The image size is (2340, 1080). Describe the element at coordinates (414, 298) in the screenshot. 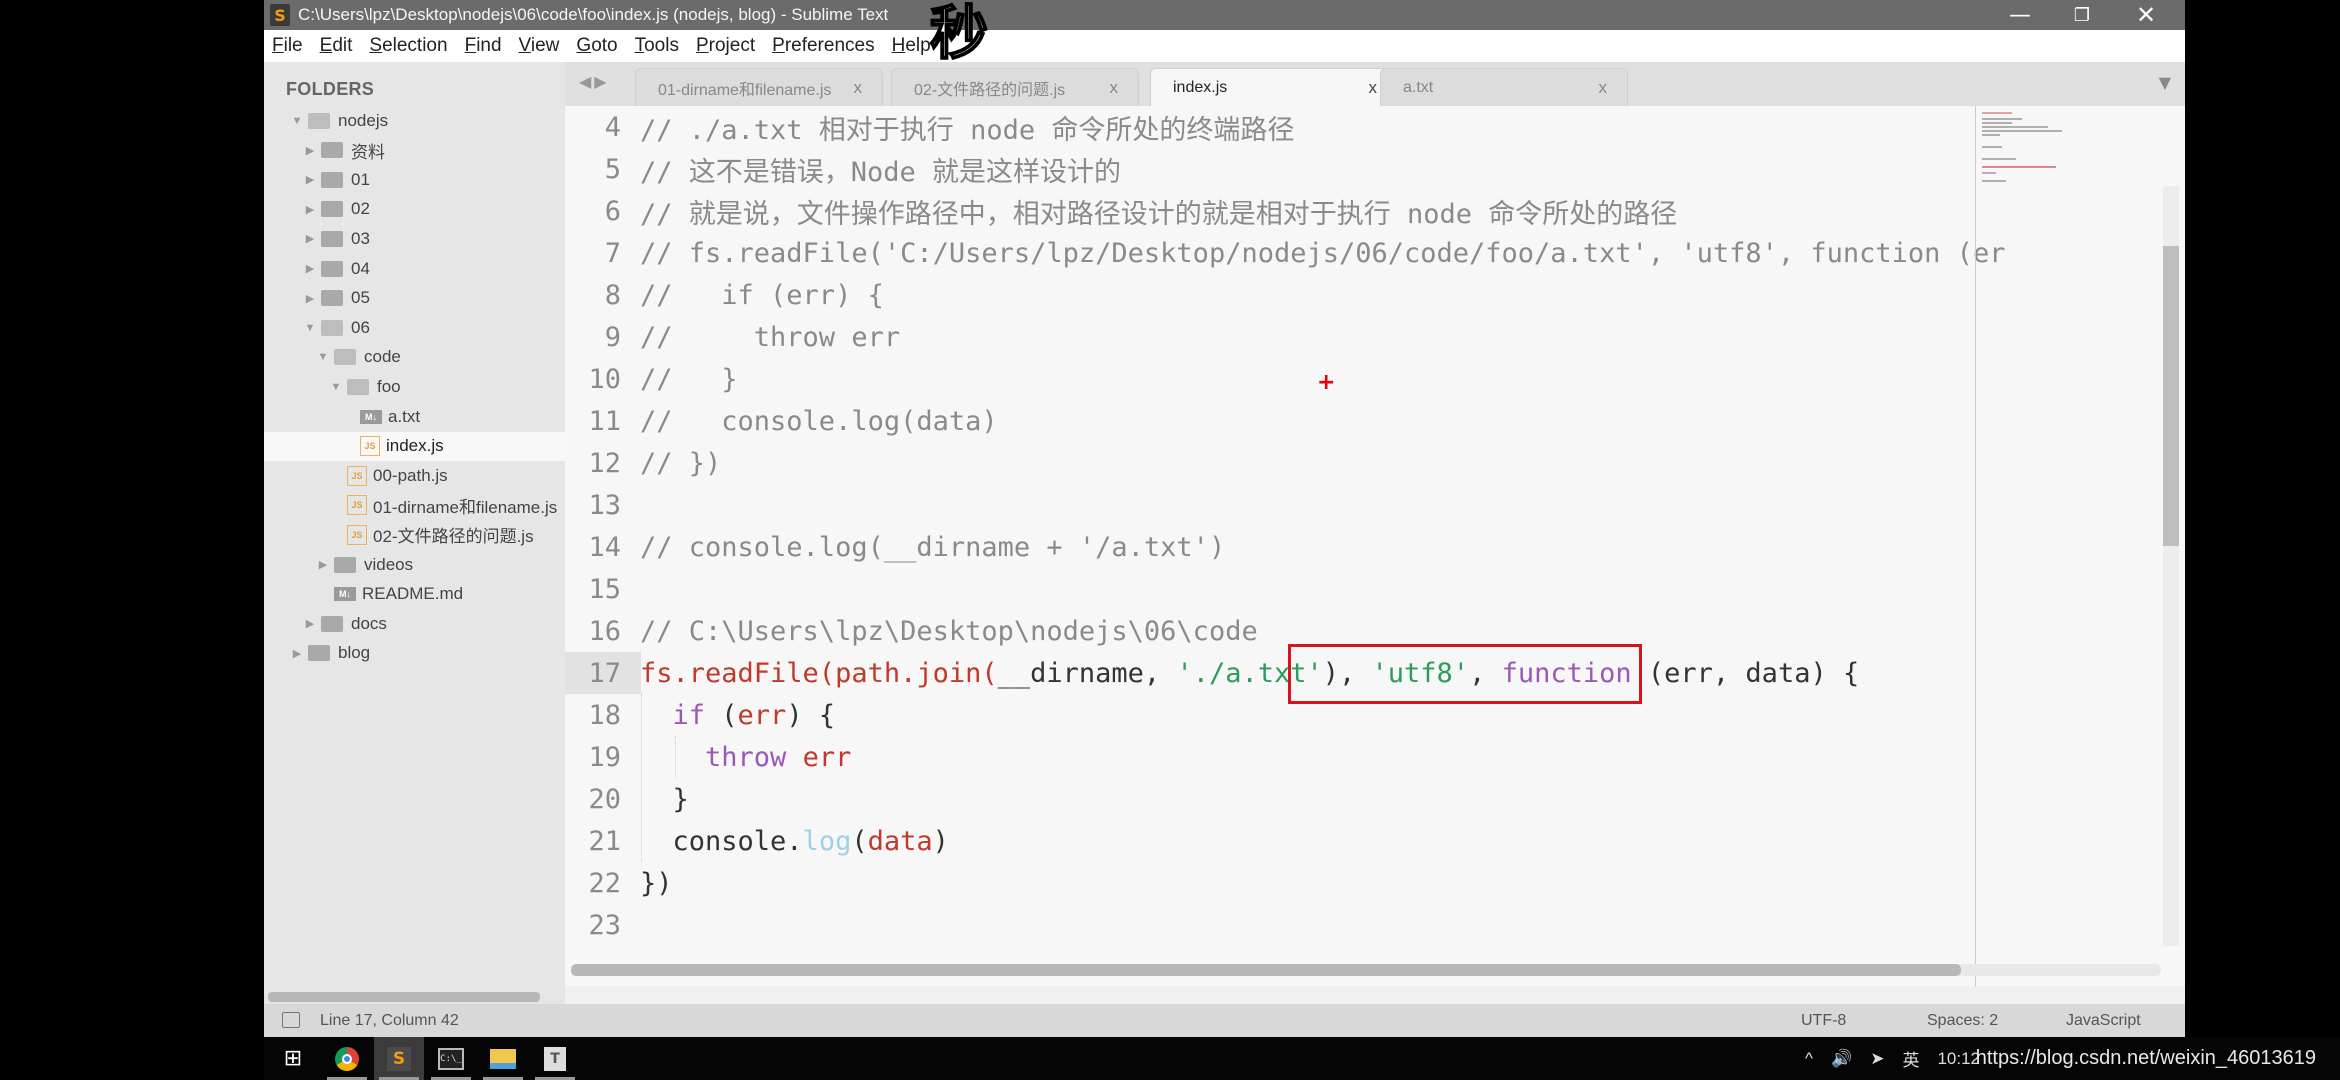

I see `sidebar-item: ▶ 05` at that location.